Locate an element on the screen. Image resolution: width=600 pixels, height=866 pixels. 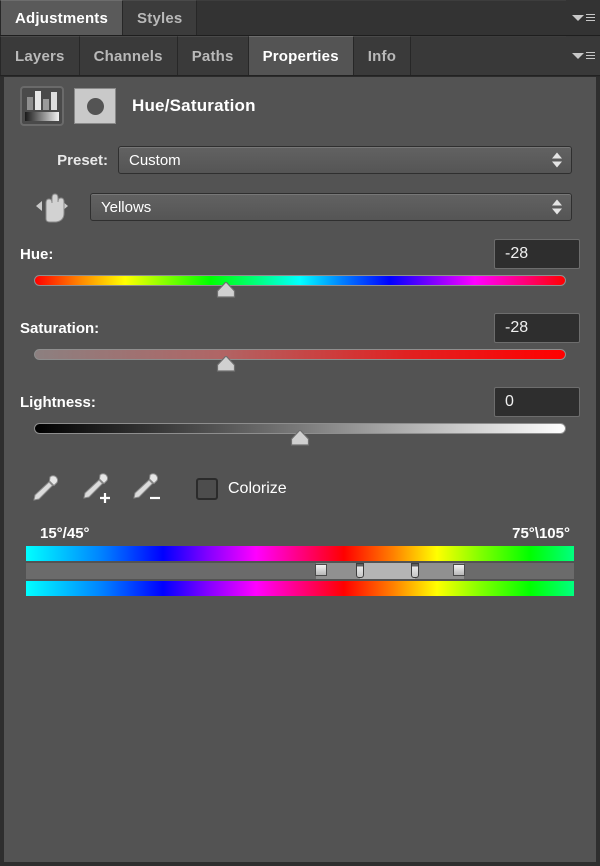
preset-row: Preset: Custom is located at coordinates (300, 160).